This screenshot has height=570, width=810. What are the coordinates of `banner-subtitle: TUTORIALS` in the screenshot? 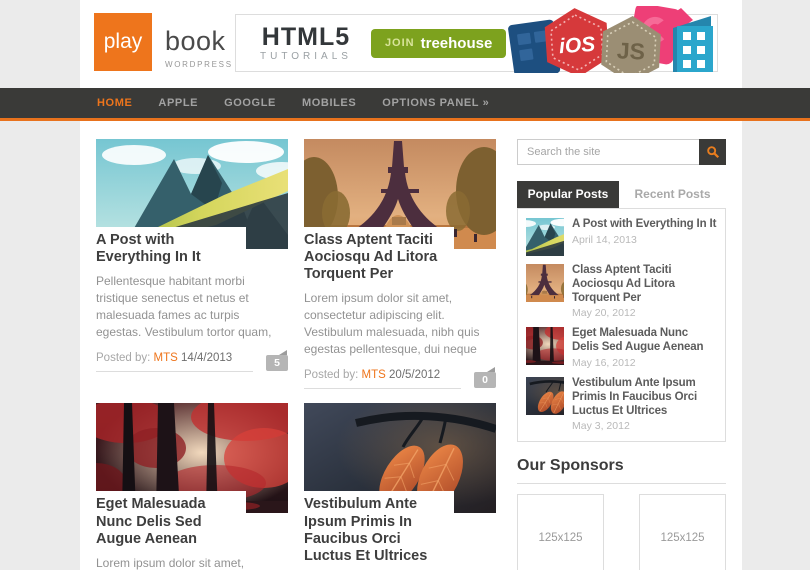 It's located at (306, 56).